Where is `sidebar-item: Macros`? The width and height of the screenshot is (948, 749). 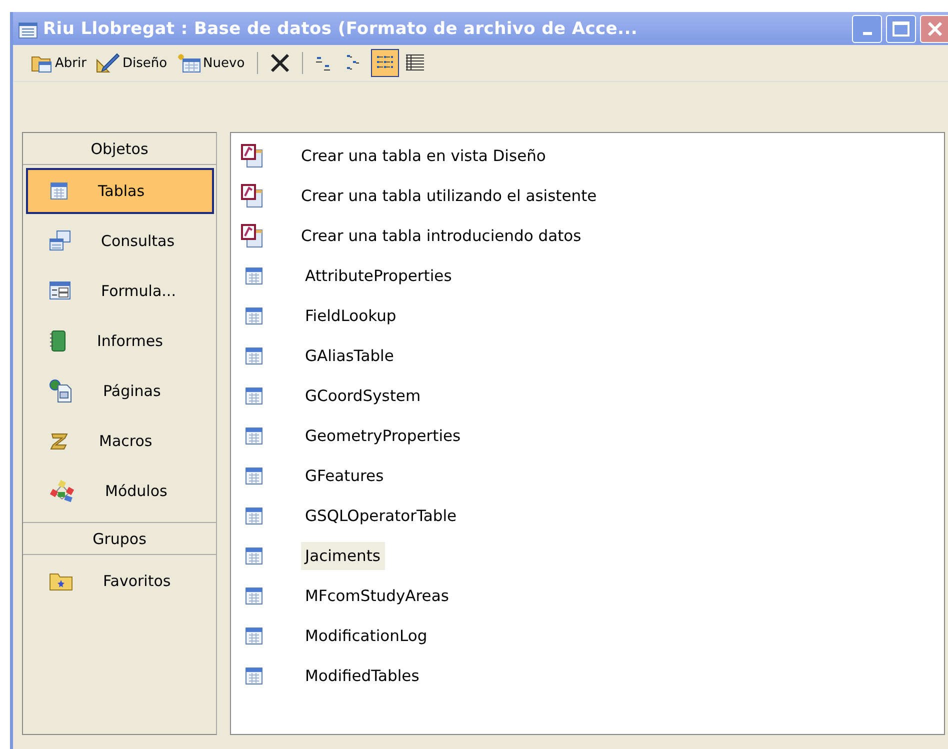
sidebar-item: Macros is located at coordinates (120, 441).